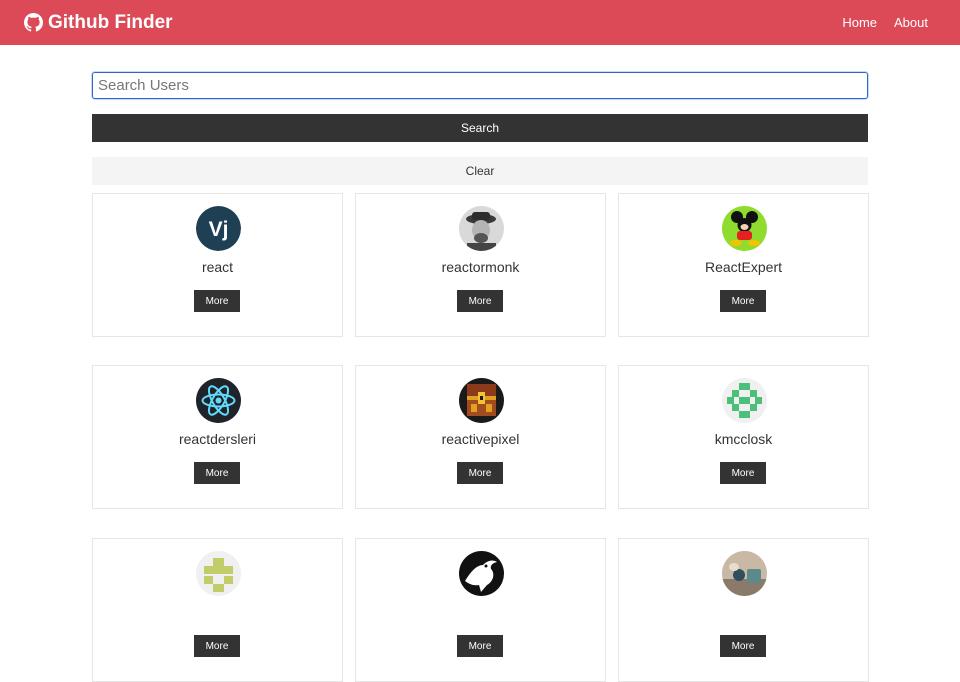 This screenshot has width=960, height=682. Describe the element at coordinates (480, 107) in the screenshot. I see `search-form: Search` at that location.